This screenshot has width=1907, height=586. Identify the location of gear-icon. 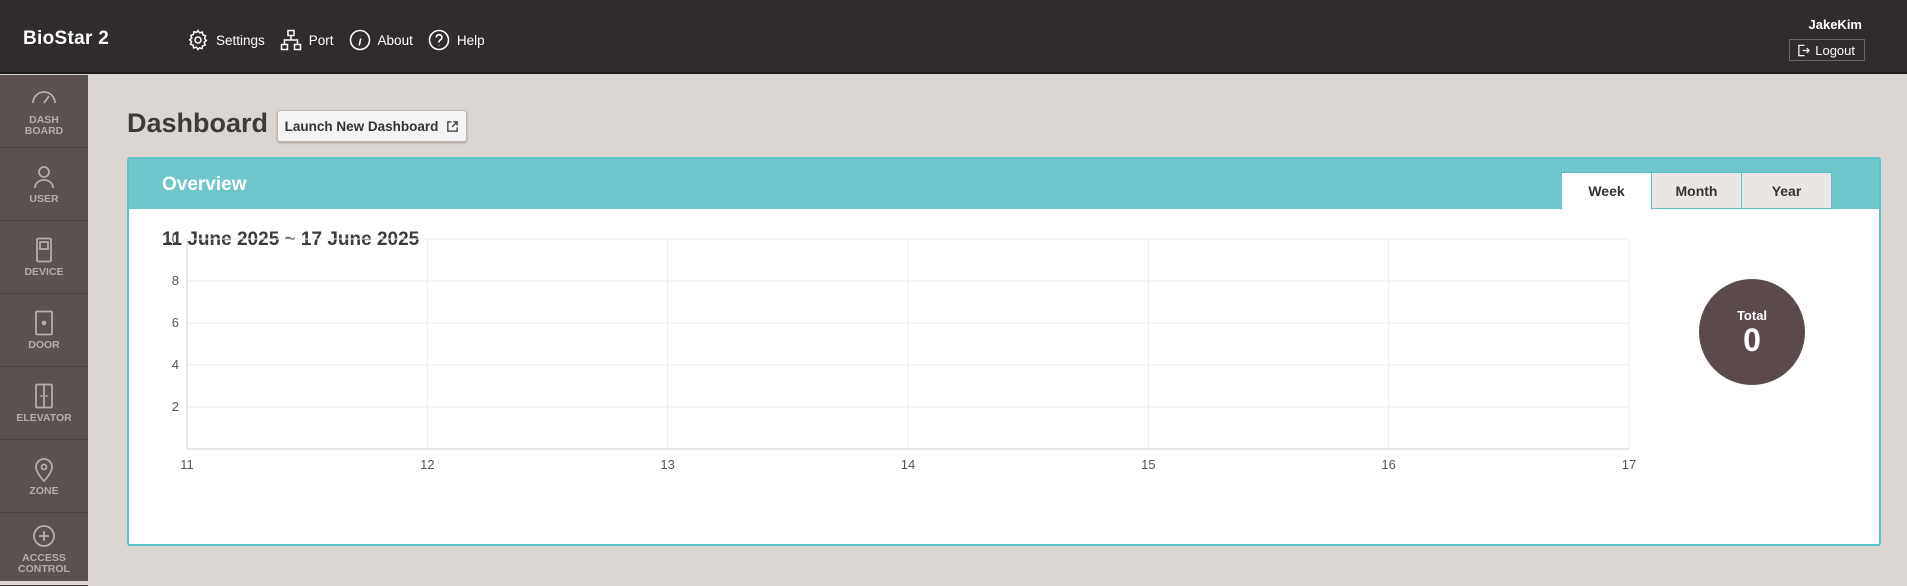
(198, 40).